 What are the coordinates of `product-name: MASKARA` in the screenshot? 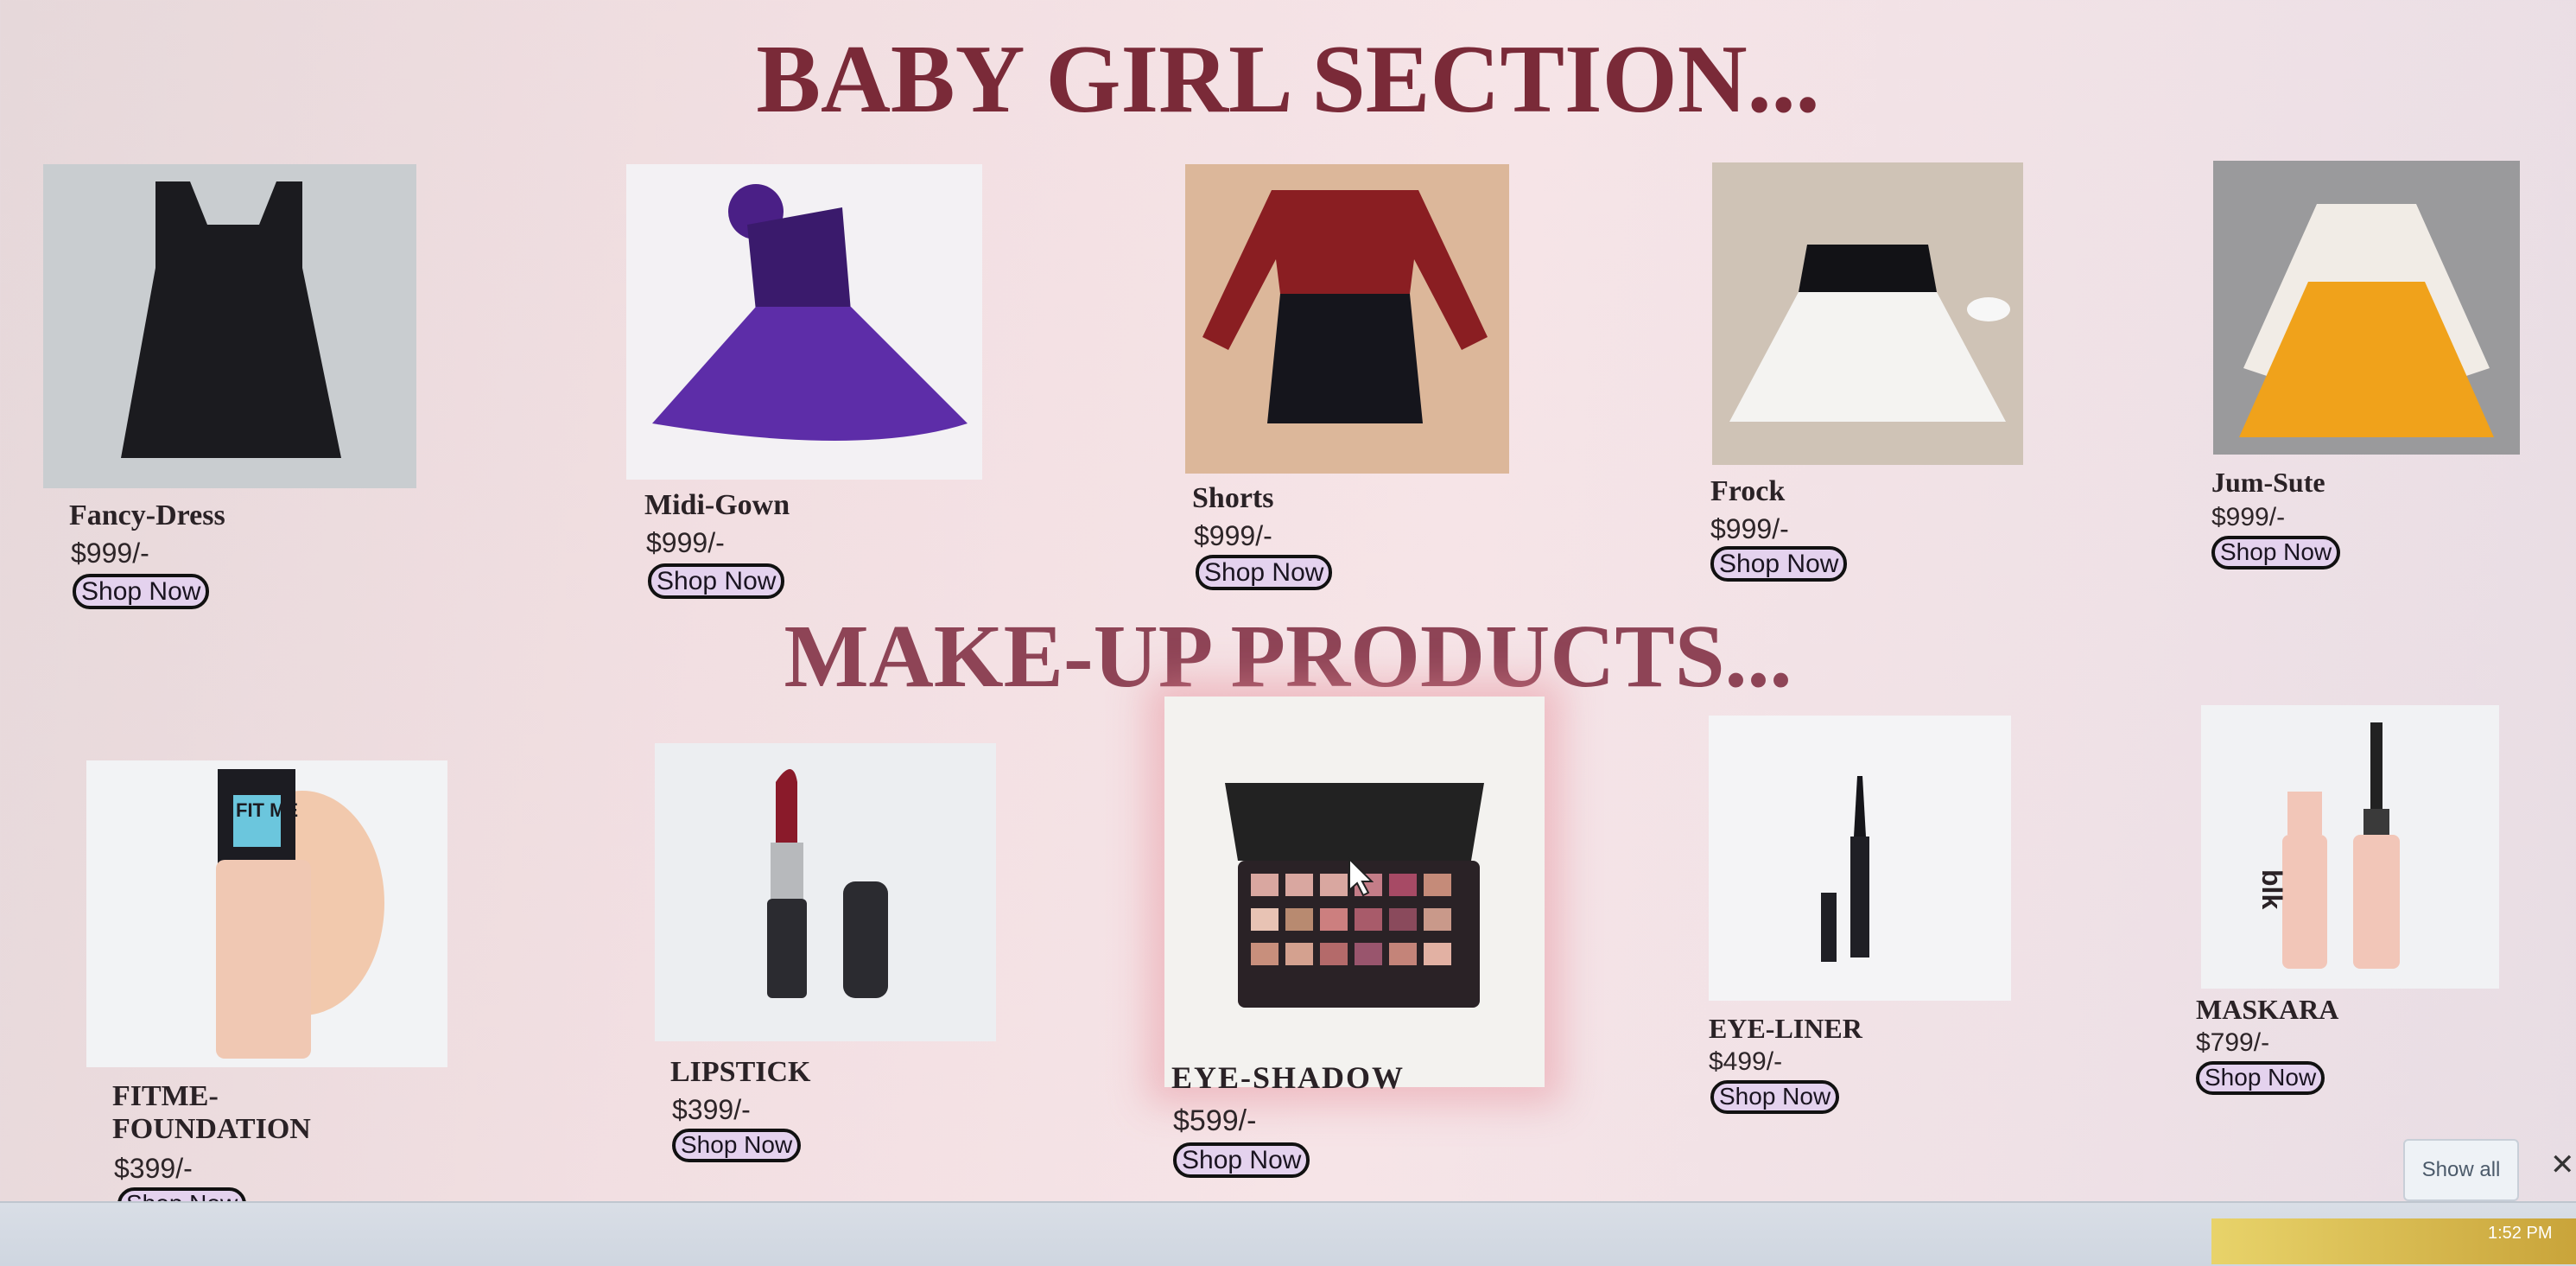 It's located at (2267, 1009).